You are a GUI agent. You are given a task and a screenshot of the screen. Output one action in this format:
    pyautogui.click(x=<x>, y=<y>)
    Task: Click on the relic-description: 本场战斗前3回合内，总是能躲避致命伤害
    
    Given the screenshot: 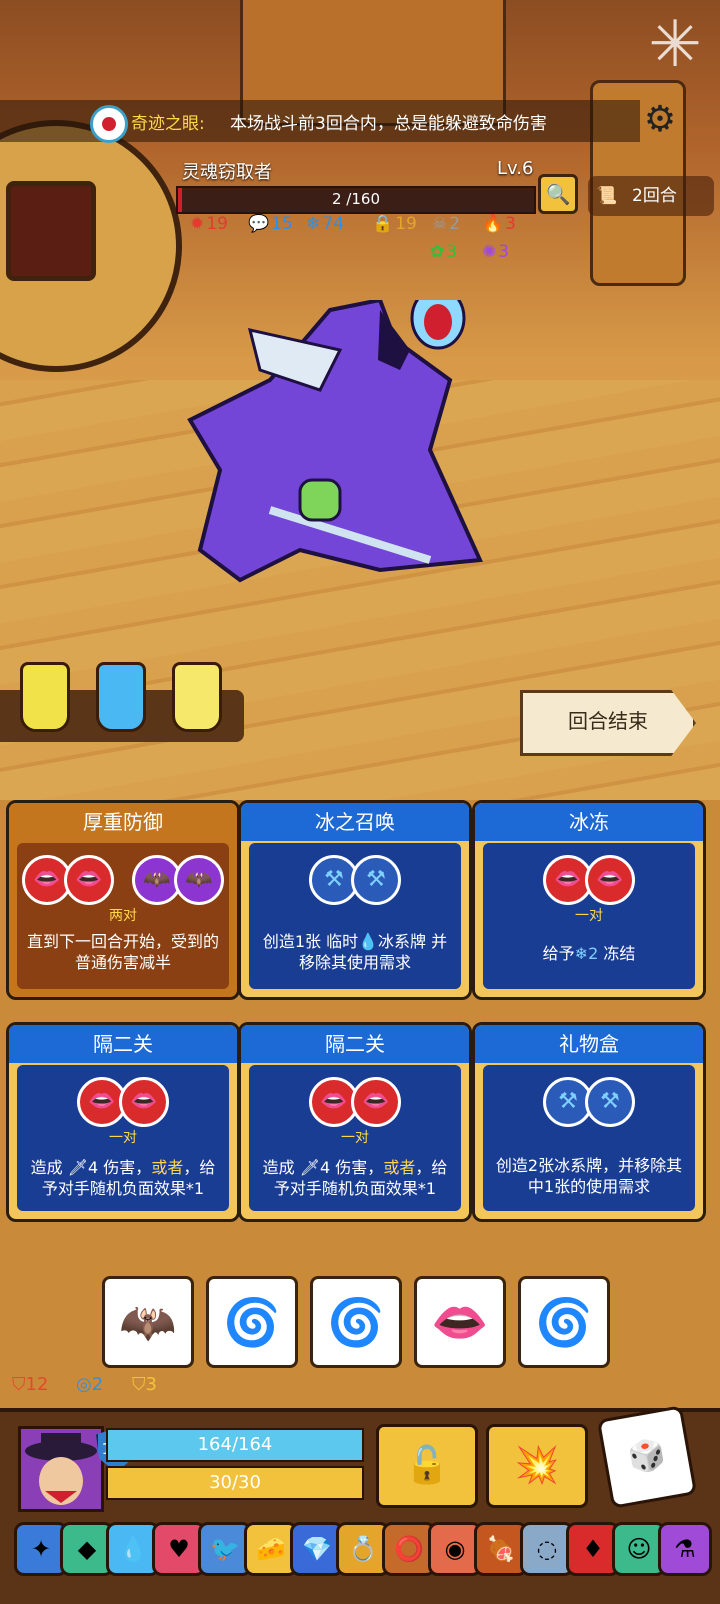 What is the action you would take?
    pyautogui.click(x=388, y=124)
    